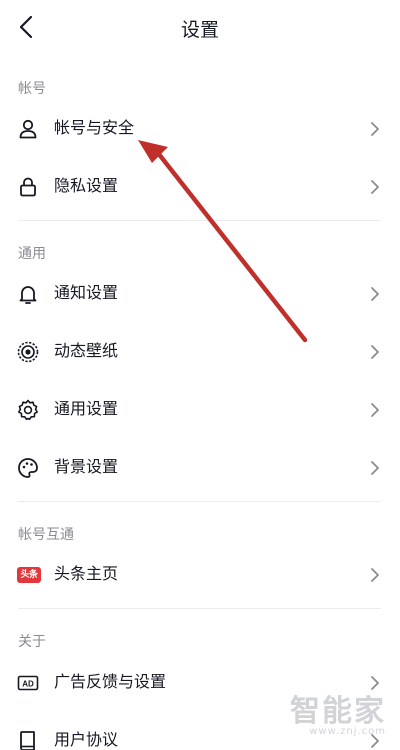 The height and width of the screenshot is (750, 400). What do you see at coordinates (200, 187) in the screenshot?
I see `settings-item-privacy: 隐私设置` at bounding box center [200, 187].